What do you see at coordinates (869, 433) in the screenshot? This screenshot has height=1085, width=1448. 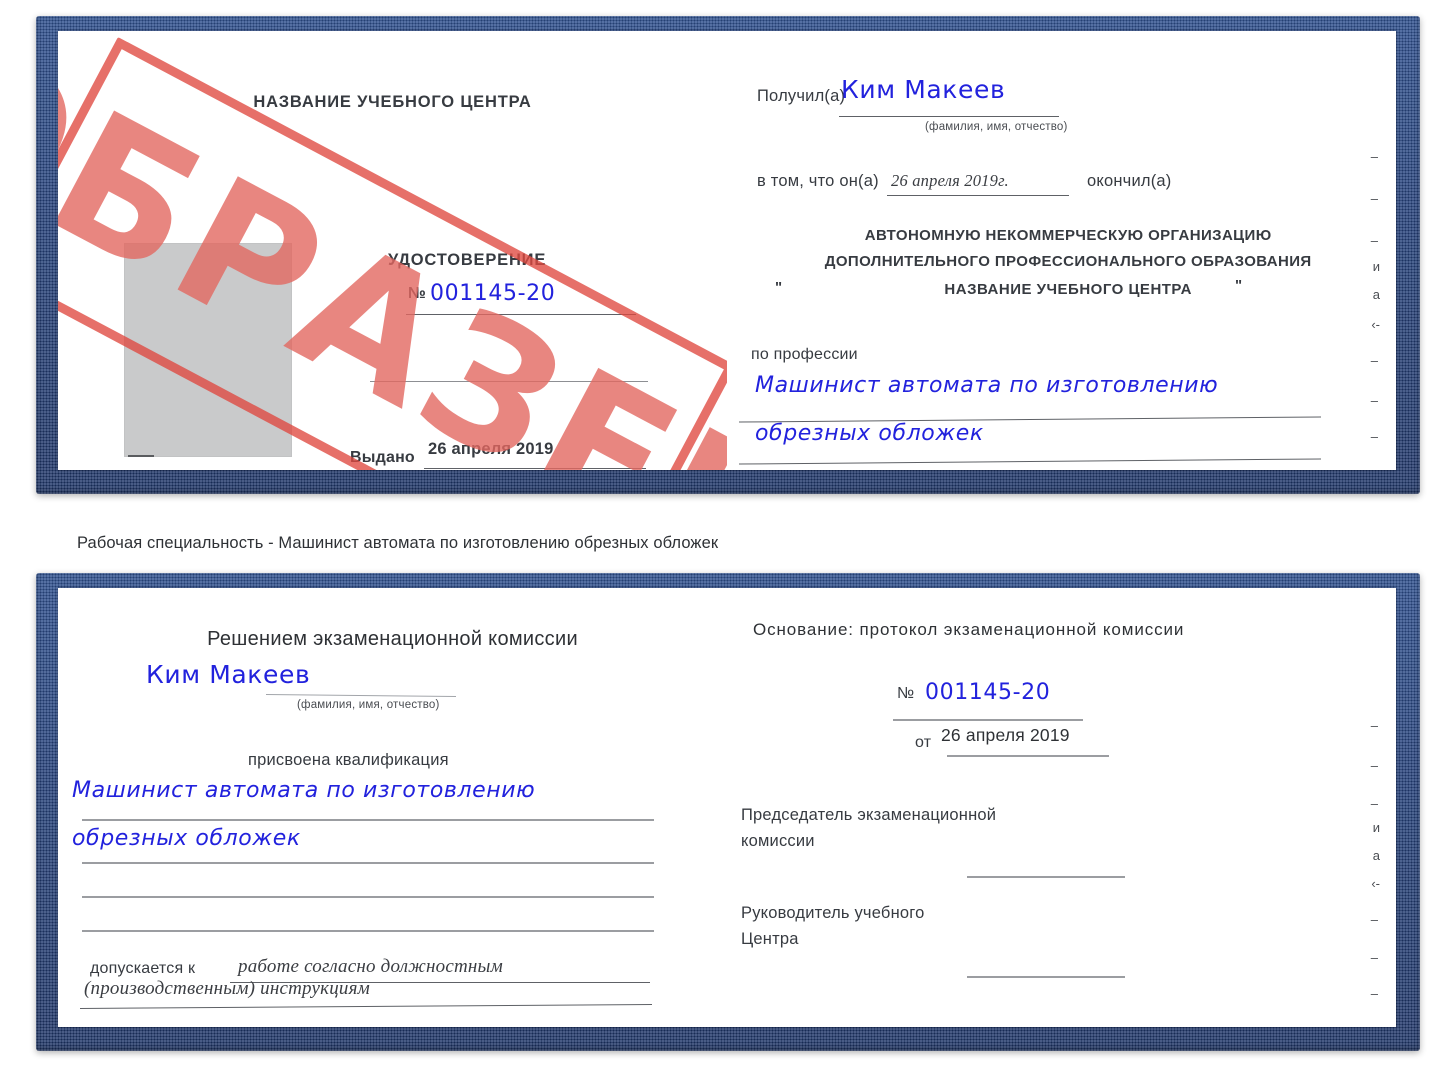 I see `profession-line-2: обрезных обложек` at bounding box center [869, 433].